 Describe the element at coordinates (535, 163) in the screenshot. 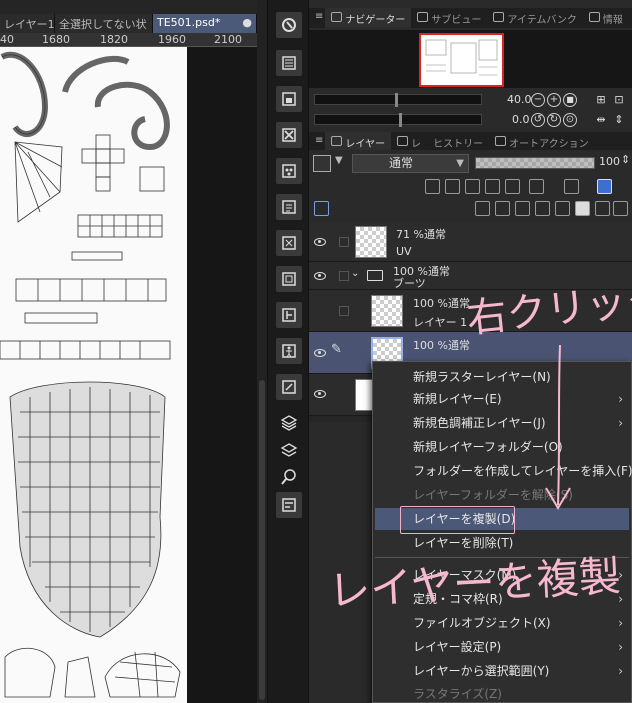

I see `opacity-slider` at that location.